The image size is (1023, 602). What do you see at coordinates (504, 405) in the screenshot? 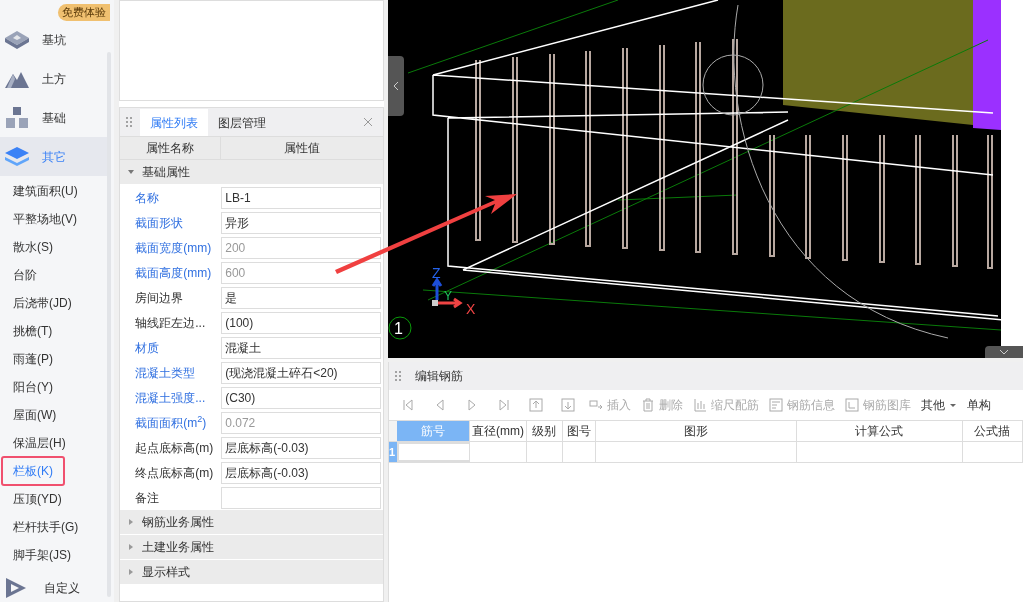
I see `last-icon` at bounding box center [504, 405].